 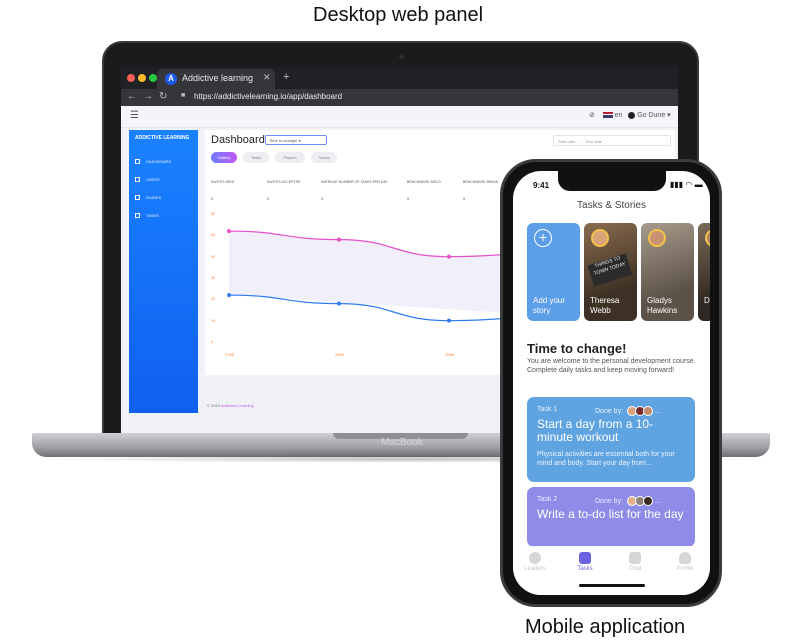 What do you see at coordinates (612, 140) in the screenshot?
I see `date-range-picker: Start date → End date` at bounding box center [612, 140].